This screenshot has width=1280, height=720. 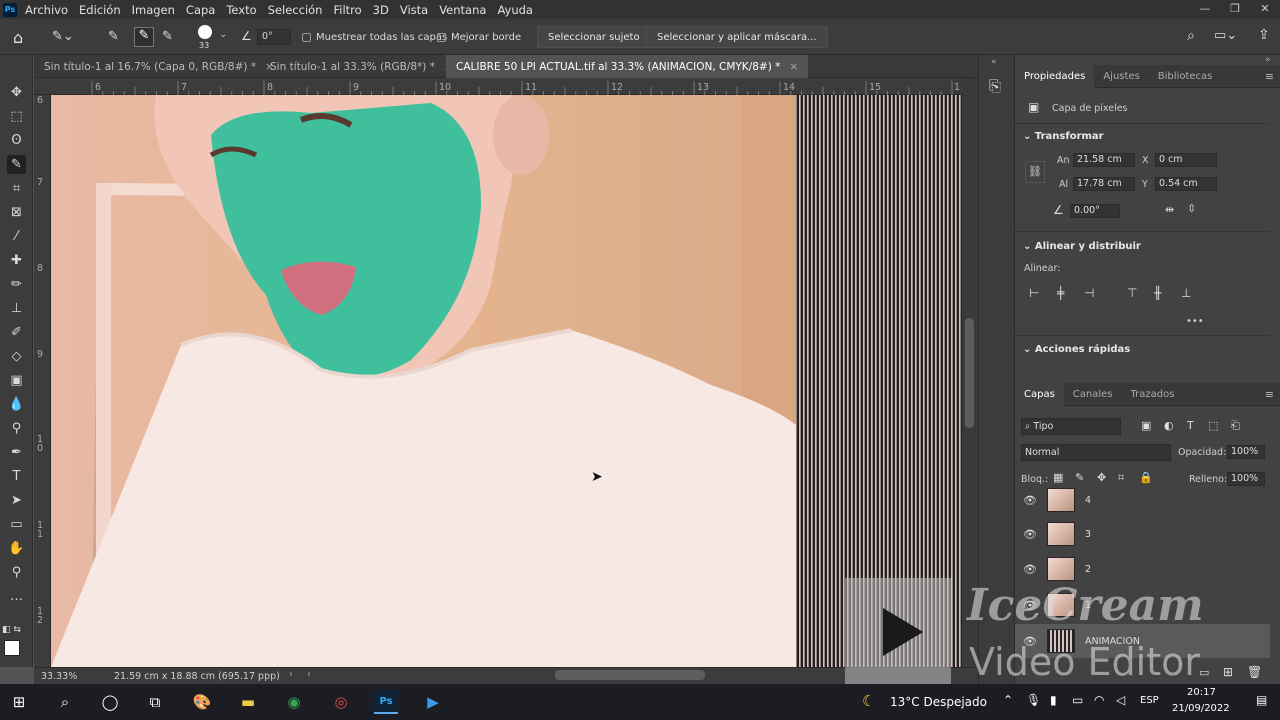 I want to click on tab-capas: Capas, so click(x=1039, y=394).